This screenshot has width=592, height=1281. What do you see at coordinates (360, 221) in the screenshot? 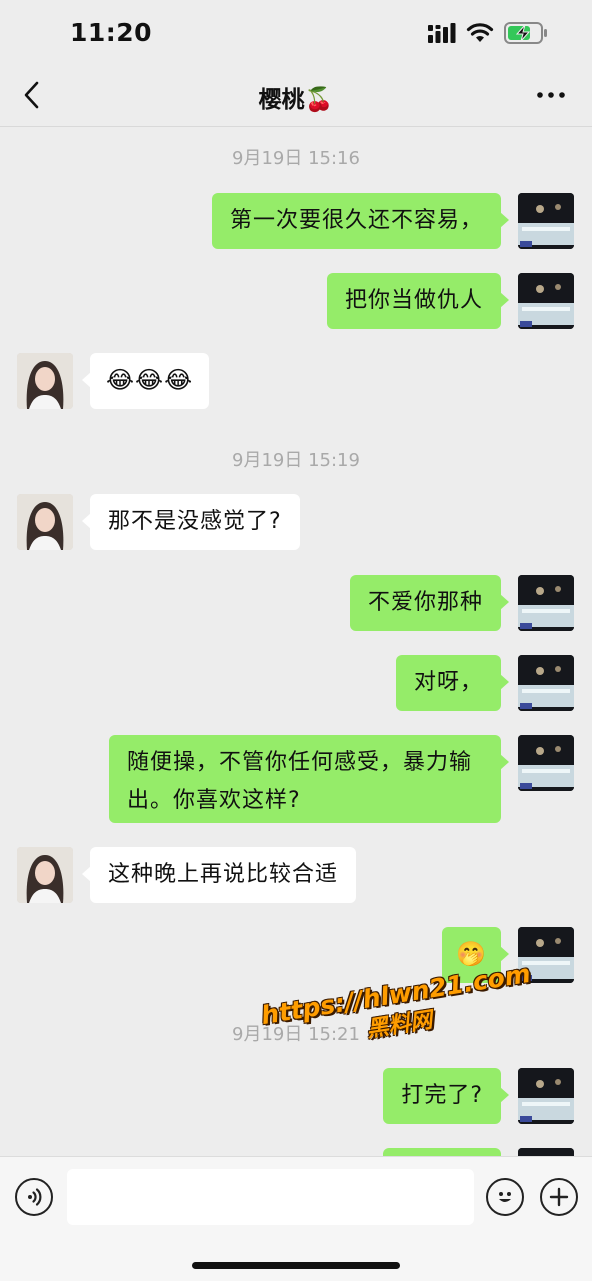
I see `message-bubble-sent: 第一次要很久还不容易，` at bounding box center [360, 221].